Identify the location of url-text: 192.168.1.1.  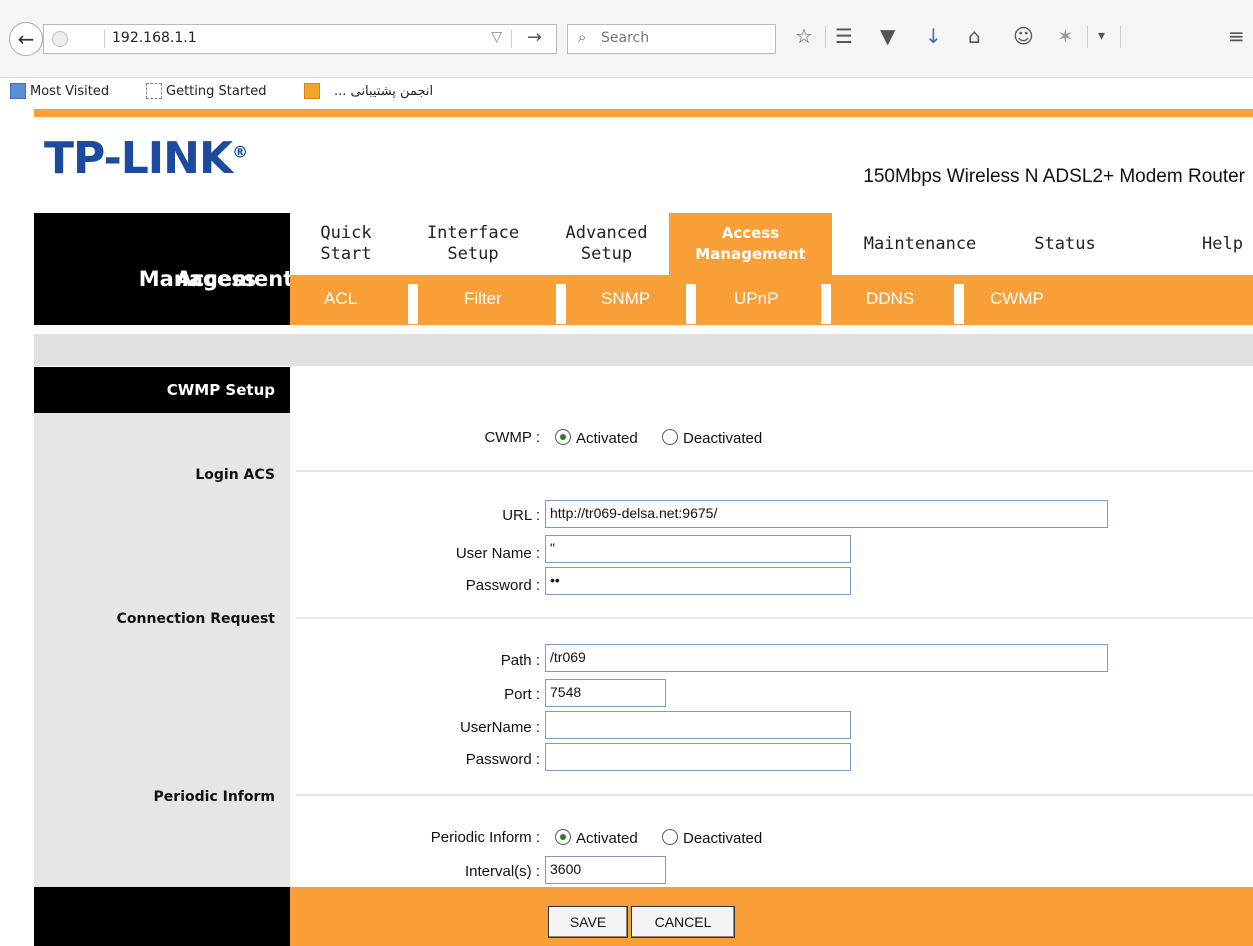
(154, 38).